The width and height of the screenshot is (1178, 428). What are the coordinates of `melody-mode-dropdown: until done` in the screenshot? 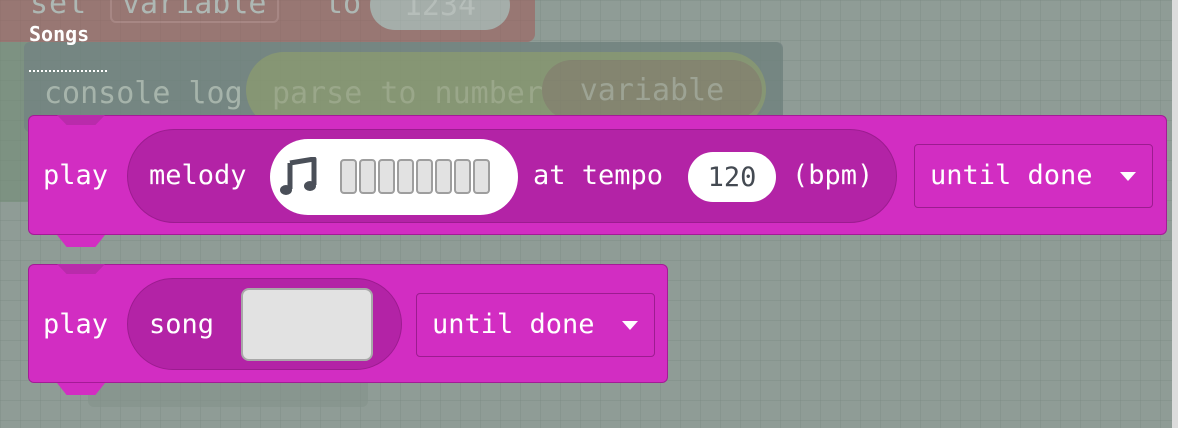 It's located at (1033, 176).